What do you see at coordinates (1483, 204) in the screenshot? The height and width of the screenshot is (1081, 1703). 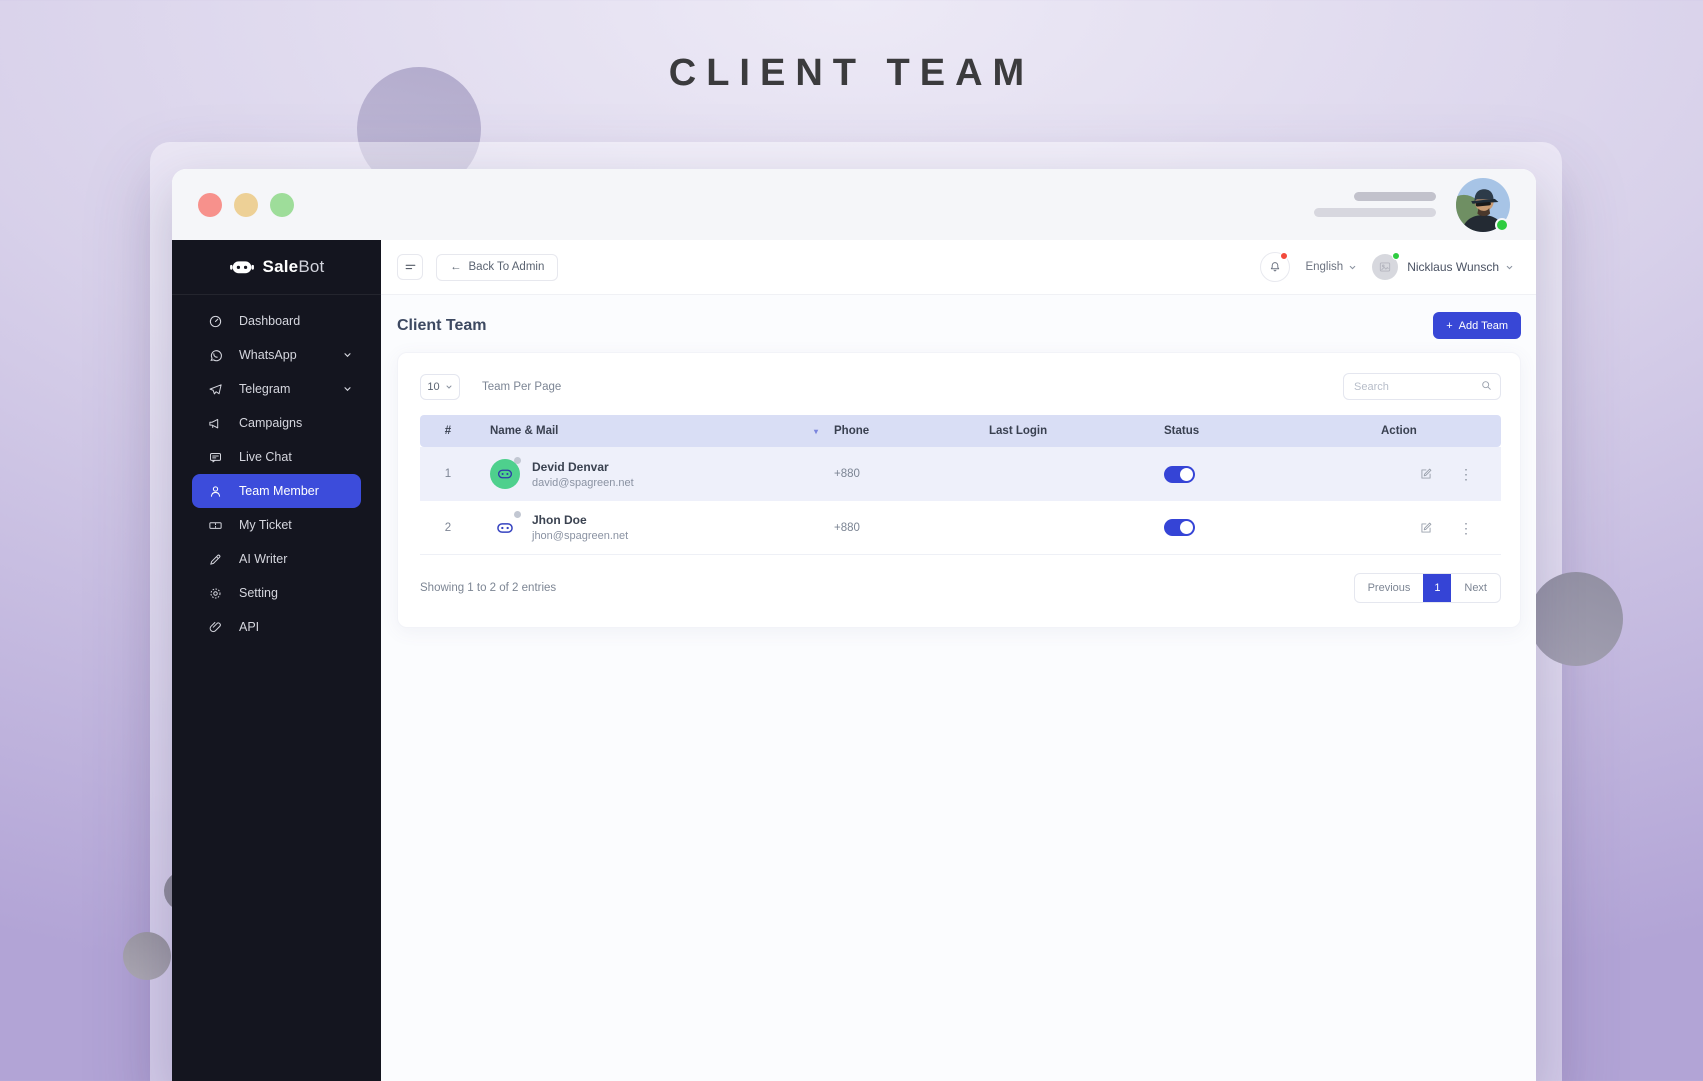 I see `chrome-user-avatar` at bounding box center [1483, 204].